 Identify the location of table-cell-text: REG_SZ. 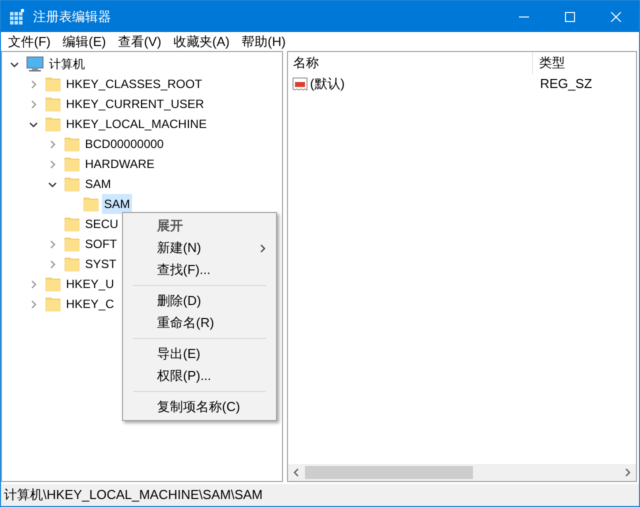
(565, 84).